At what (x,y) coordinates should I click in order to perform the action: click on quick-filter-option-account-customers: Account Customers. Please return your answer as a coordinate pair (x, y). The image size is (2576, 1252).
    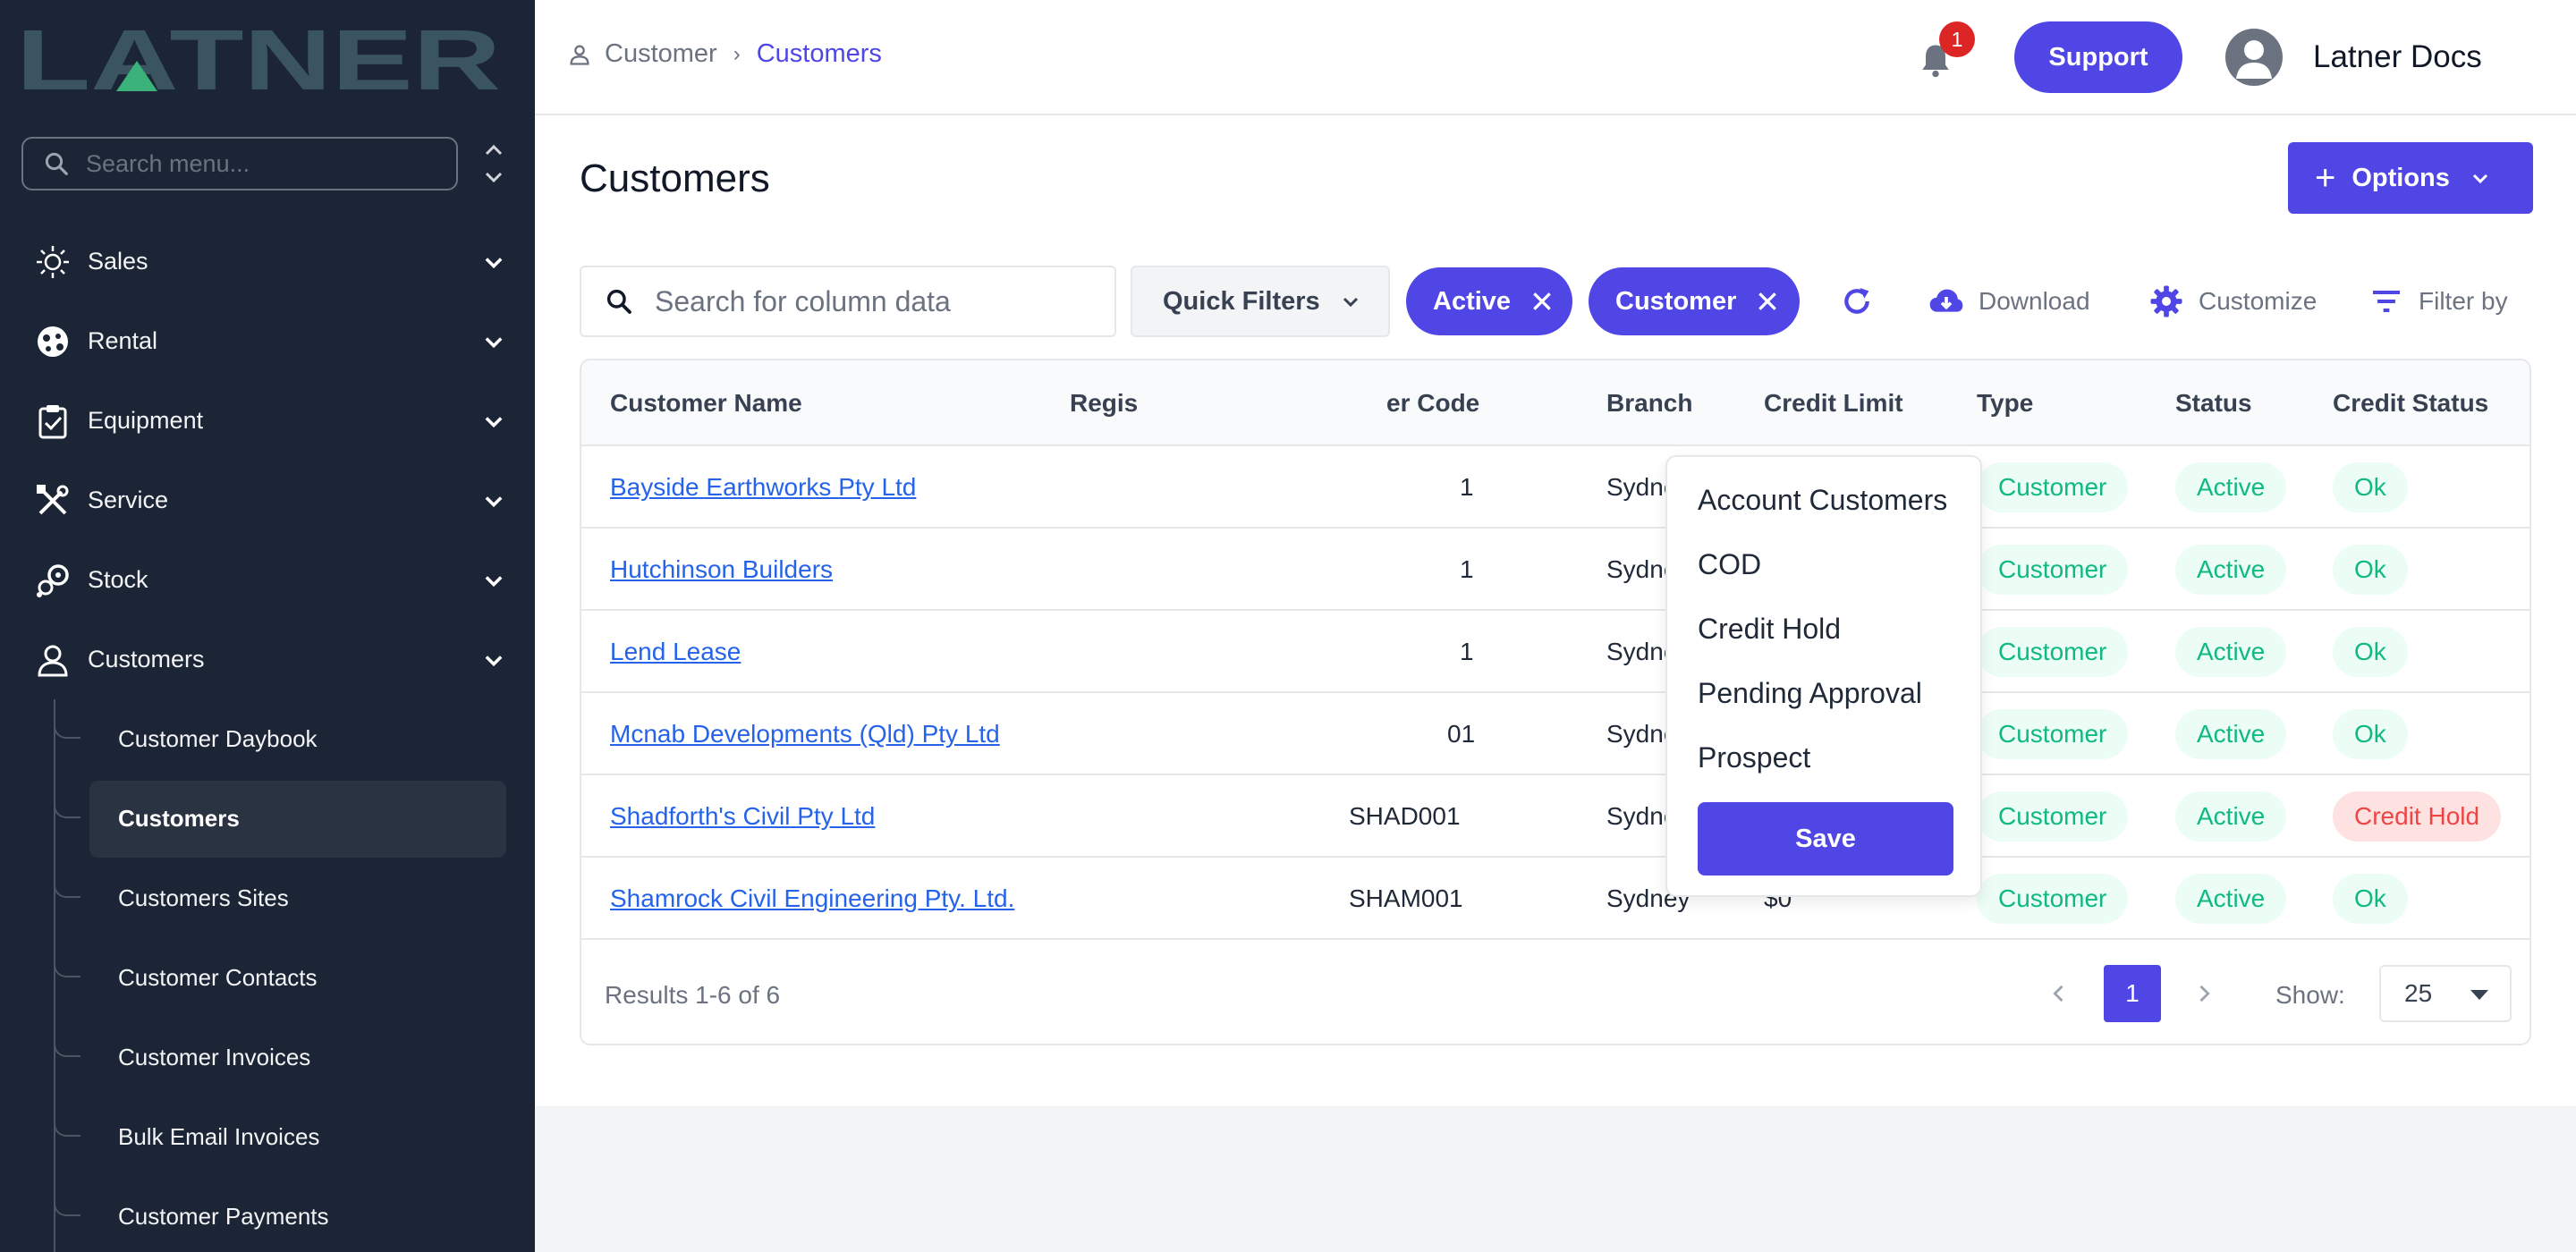
    Looking at the image, I should click on (1822, 500).